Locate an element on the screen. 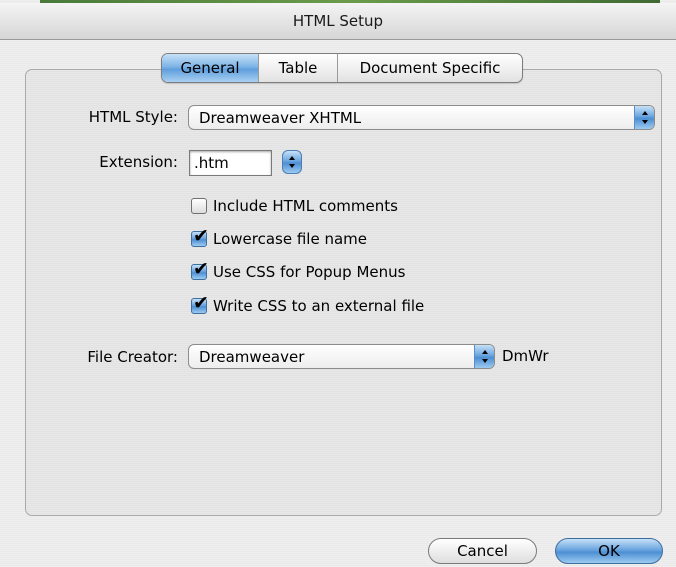  checkbox-use-css-popup-menus: ✔ is located at coordinates (200, 269).